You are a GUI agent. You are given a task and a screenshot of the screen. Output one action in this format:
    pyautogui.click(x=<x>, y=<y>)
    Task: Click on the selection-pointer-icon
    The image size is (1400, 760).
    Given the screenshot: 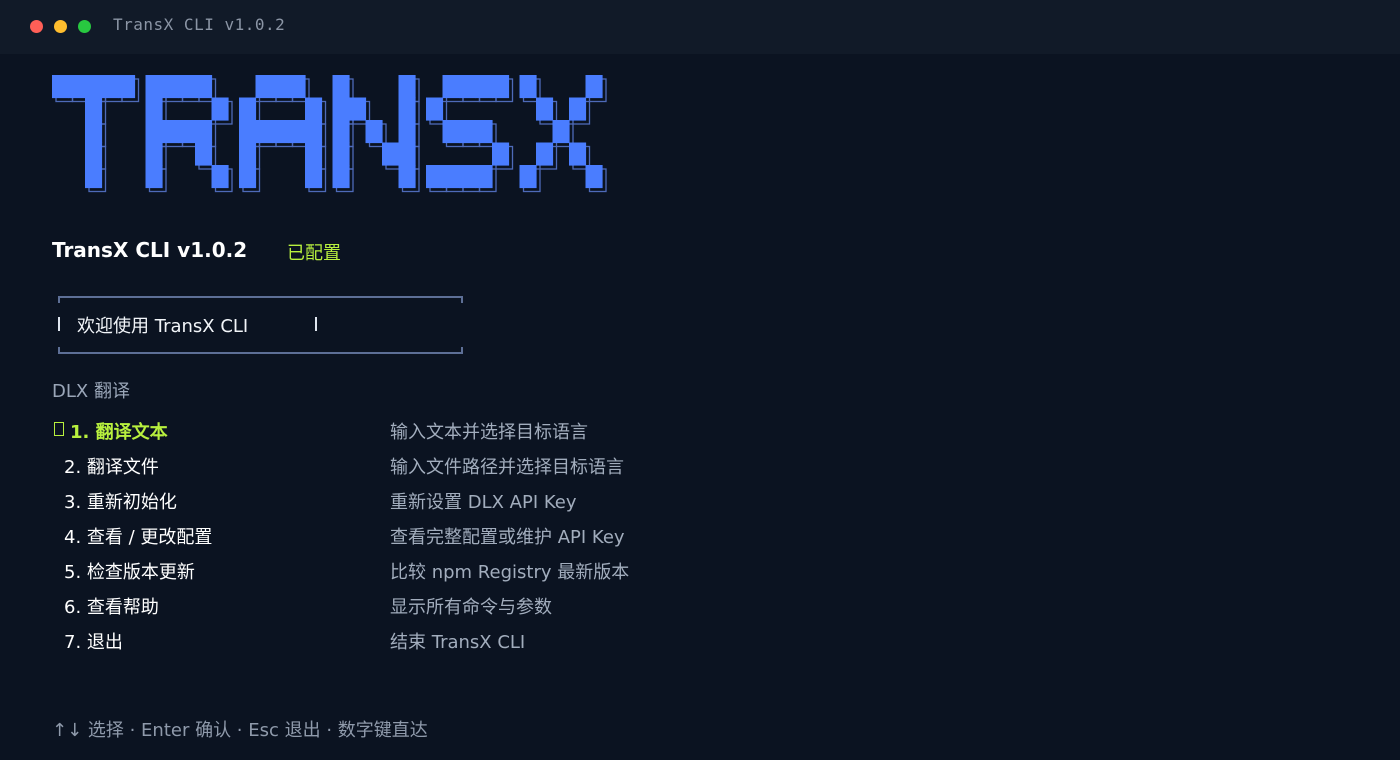 What is the action you would take?
    pyautogui.click(x=59, y=429)
    